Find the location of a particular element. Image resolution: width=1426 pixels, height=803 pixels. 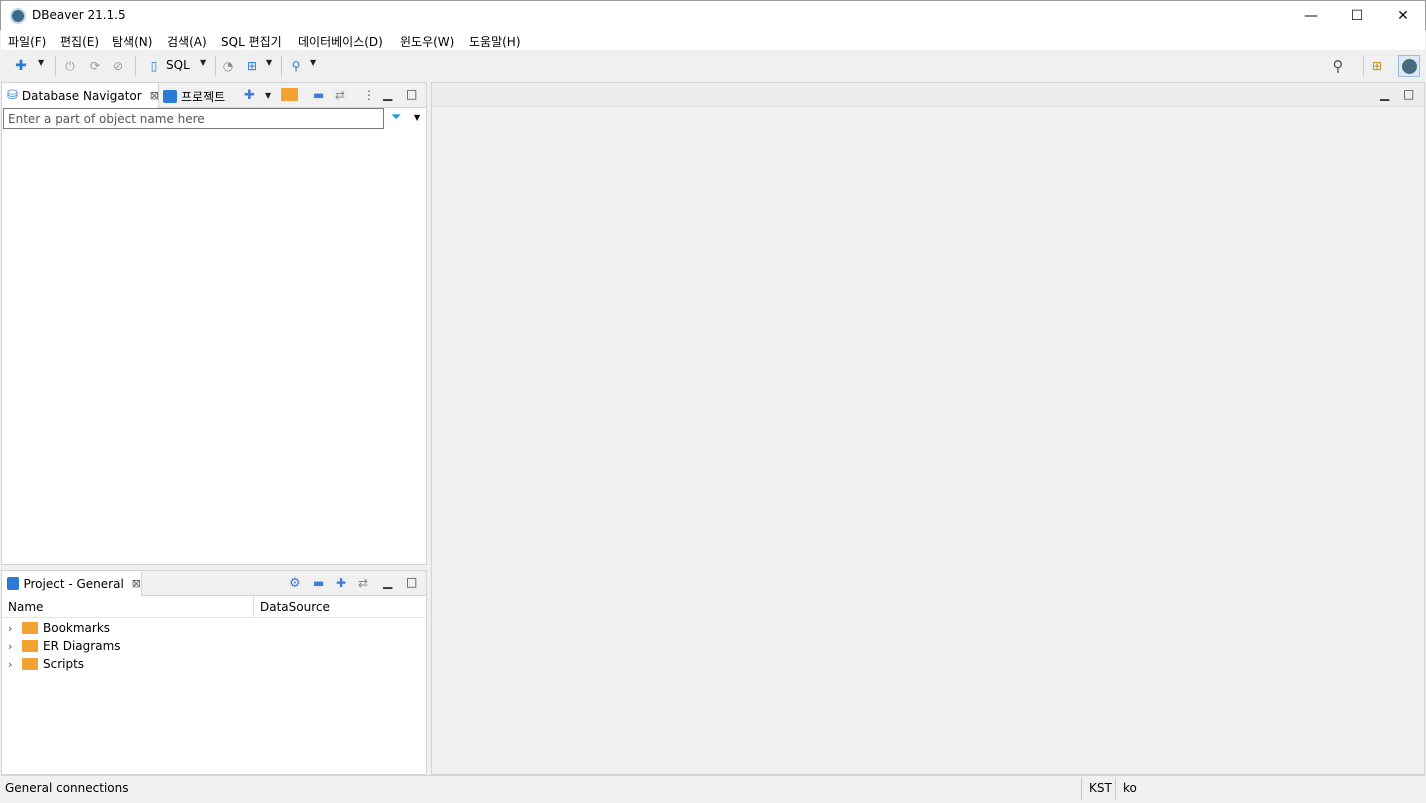

project-icon is located at coordinates (13, 583).